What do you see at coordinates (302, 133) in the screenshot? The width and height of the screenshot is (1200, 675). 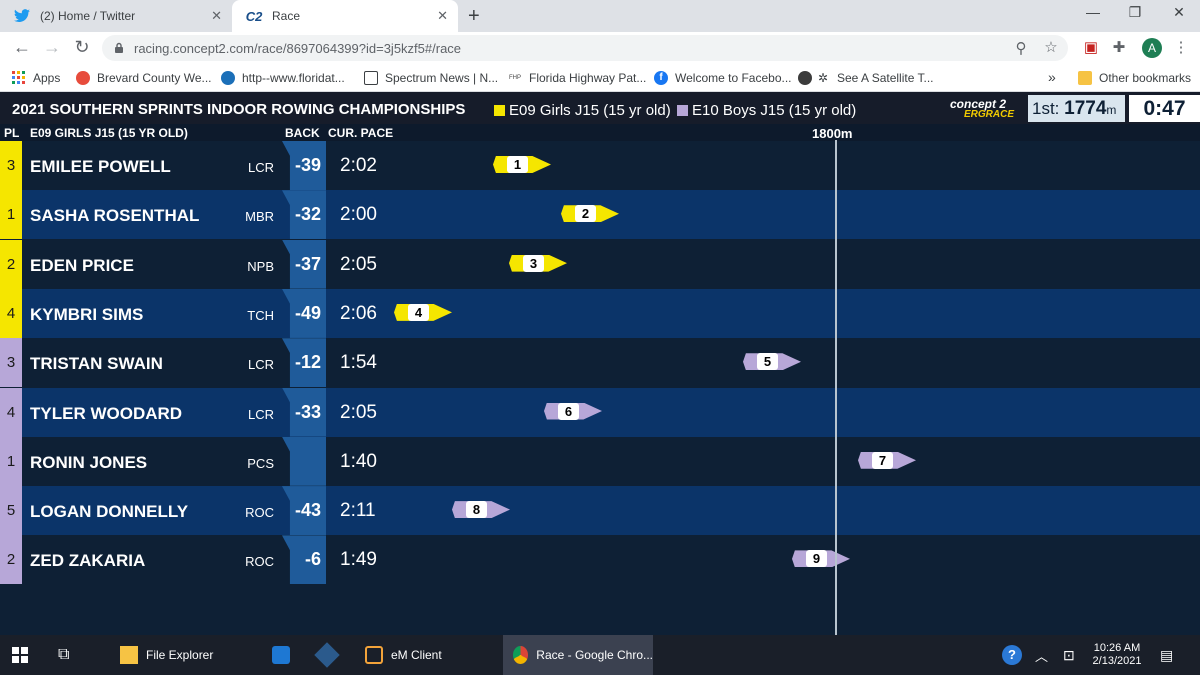 I see `col-back: BACK` at bounding box center [302, 133].